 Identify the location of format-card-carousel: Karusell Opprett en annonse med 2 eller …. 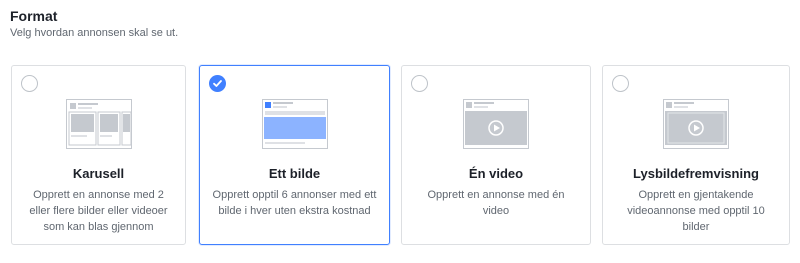
(98, 155).